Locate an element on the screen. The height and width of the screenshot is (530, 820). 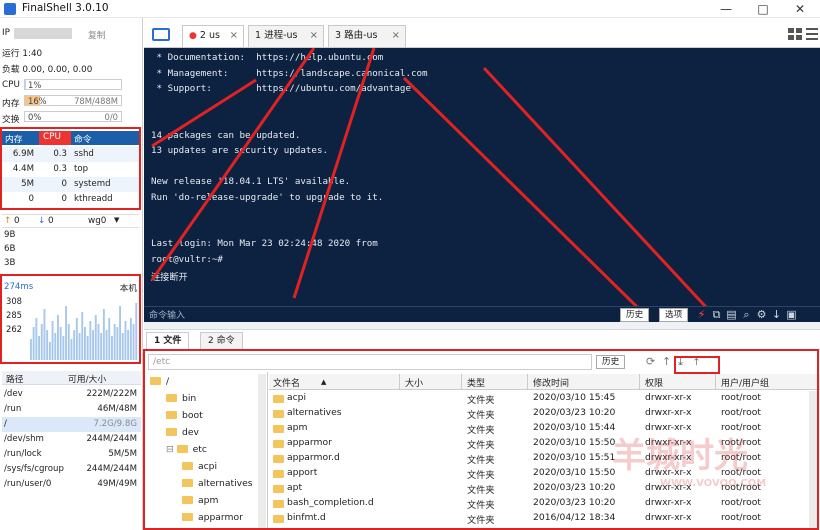
tab-session-1: 1 进程-us × is located at coordinates (286, 36).